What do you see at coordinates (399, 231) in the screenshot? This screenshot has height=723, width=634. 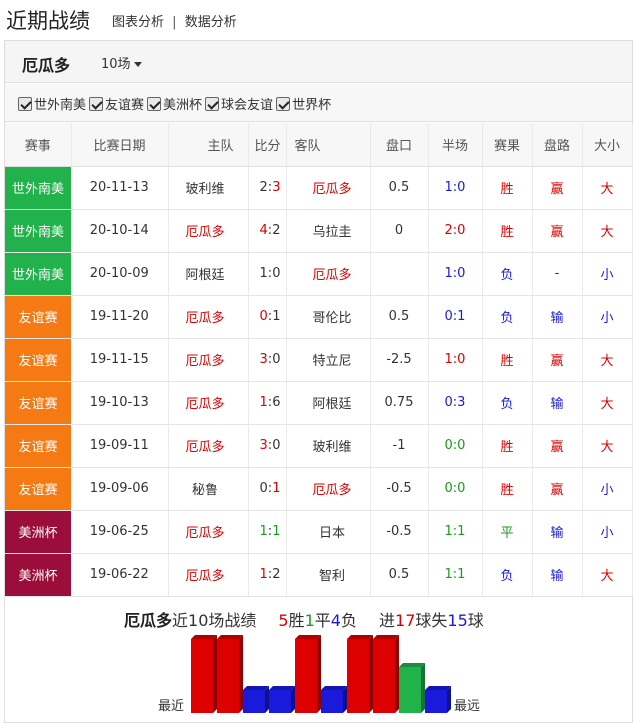 I see `handicap-cell: 0` at bounding box center [399, 231].